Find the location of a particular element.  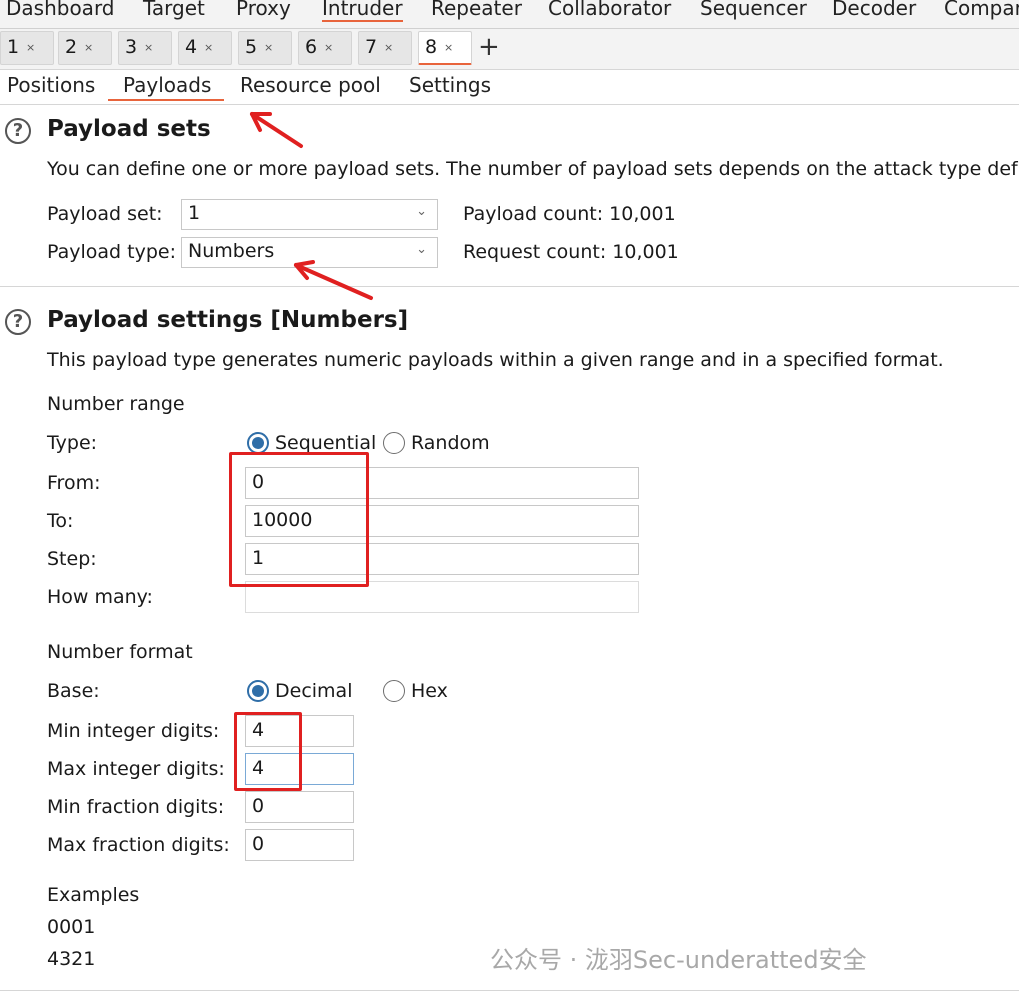

annotation-arrows is located at coordinates (311, 206).